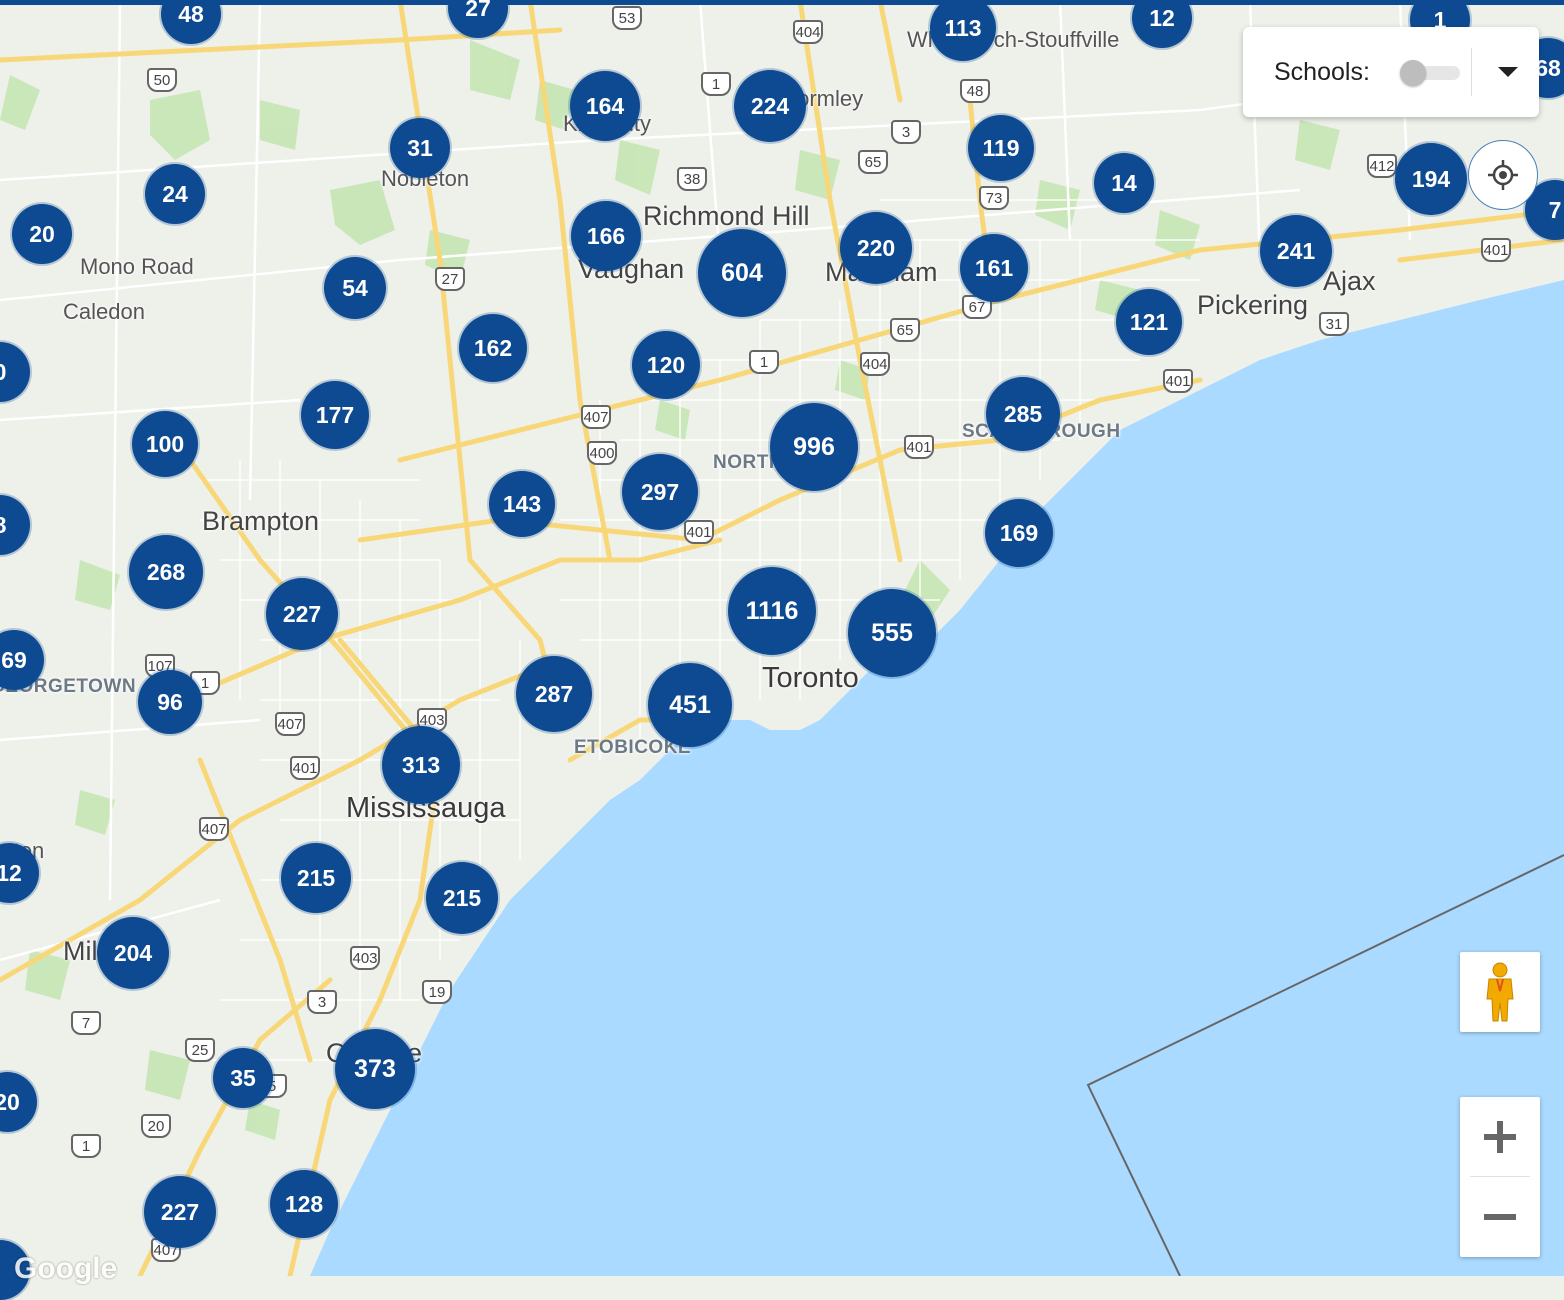 This screenshot has height=1300, width=1564. What do you see at coordinates (1413, 73) in the screenshot?
I see `toggle-knob` at bounding box center [1413, 73].